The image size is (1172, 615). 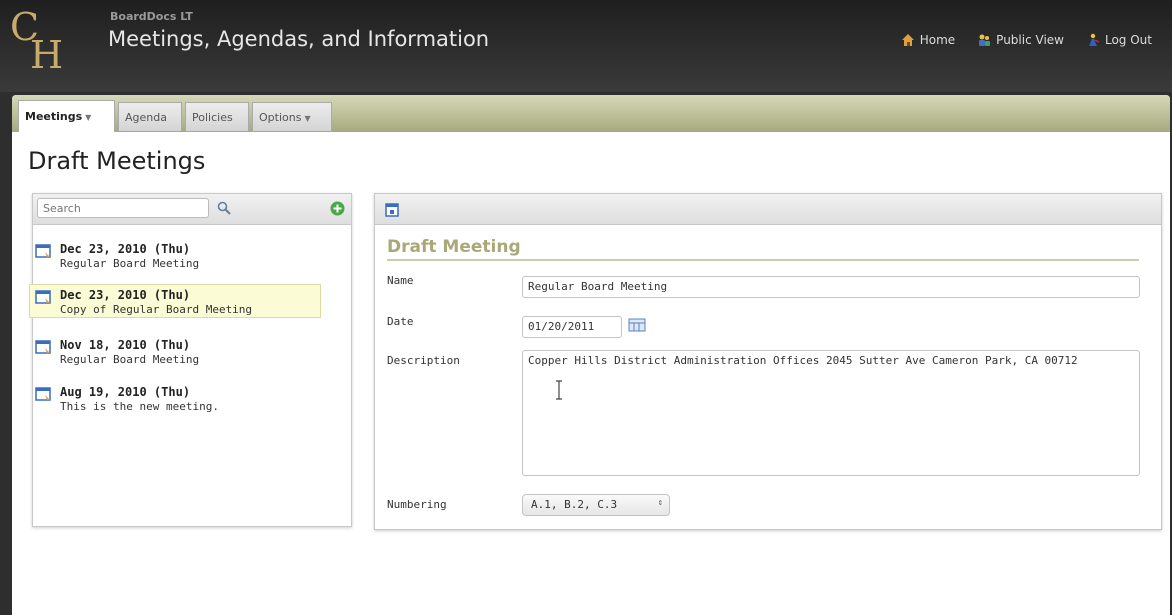 I want to click on tab-agenda-label: Agenda, so click(x=146, y=117).